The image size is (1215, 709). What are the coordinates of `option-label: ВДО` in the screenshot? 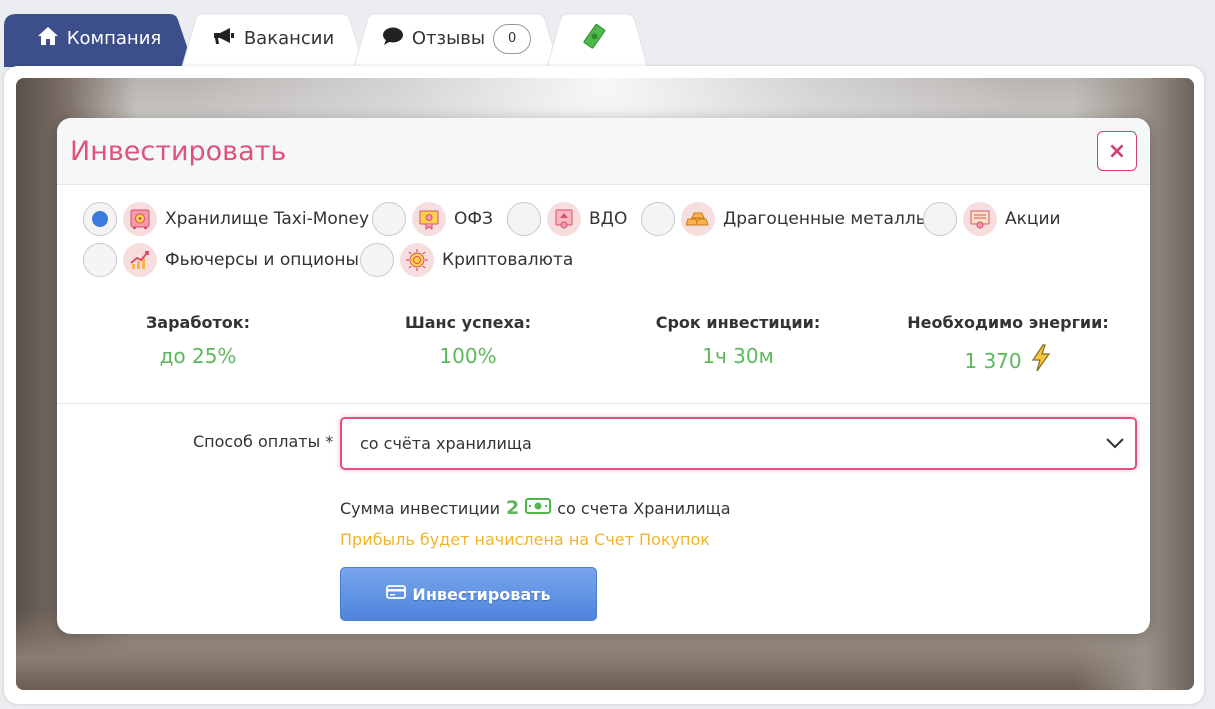 It's located at (608, 219).